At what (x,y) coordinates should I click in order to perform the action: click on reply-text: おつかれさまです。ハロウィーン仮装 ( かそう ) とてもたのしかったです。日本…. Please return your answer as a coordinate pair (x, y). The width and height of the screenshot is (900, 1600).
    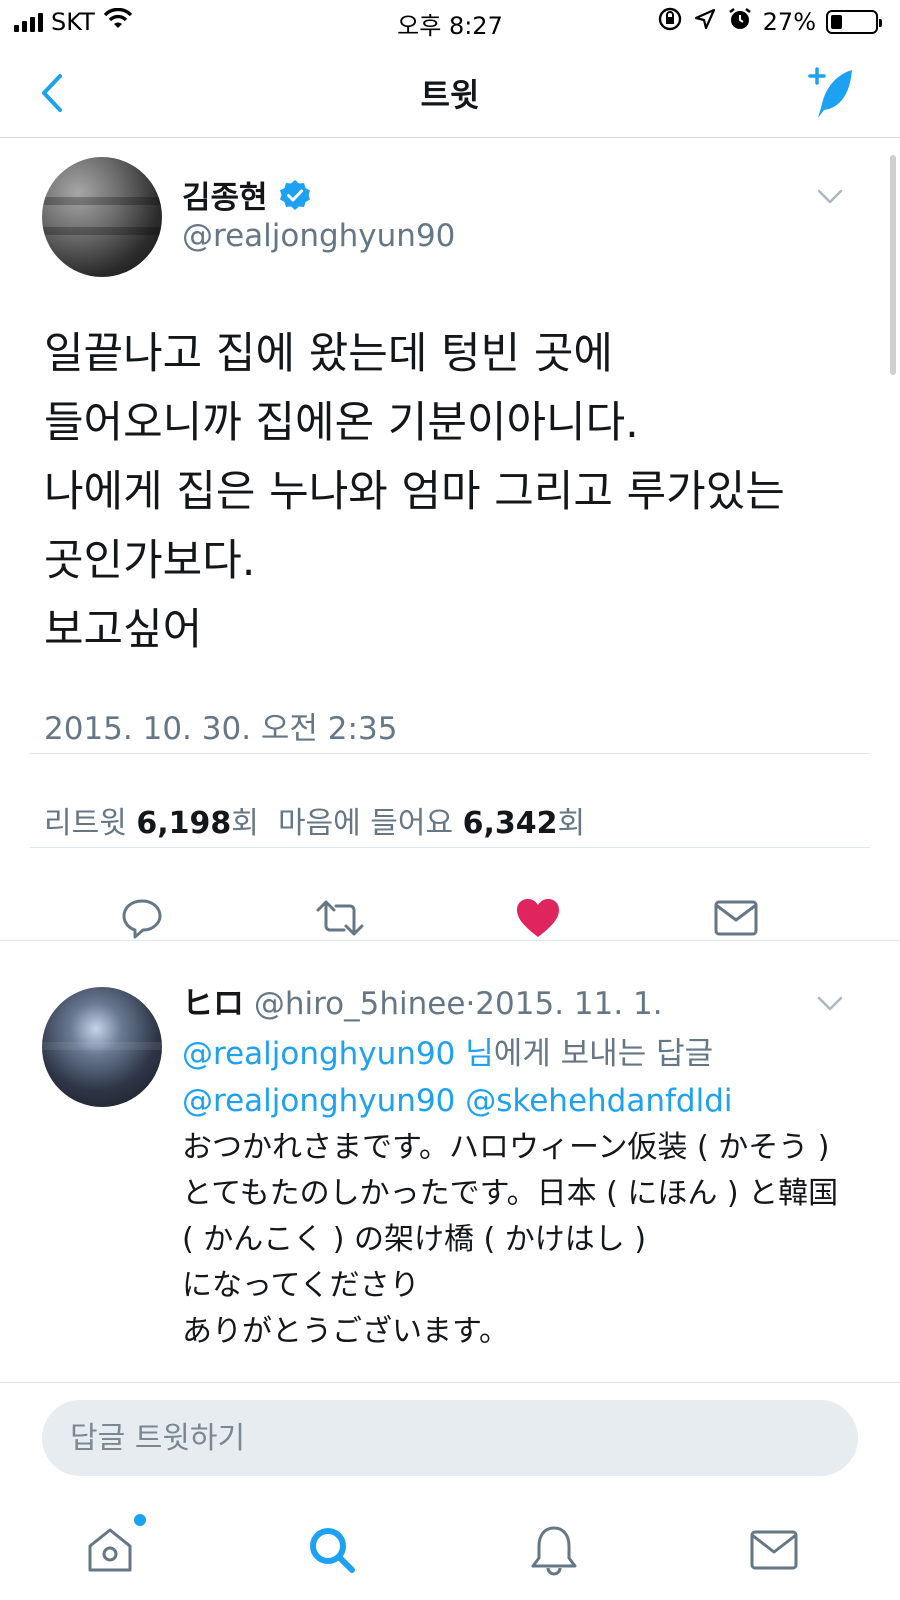
    Looking at the image, I should click on (527, 1240).